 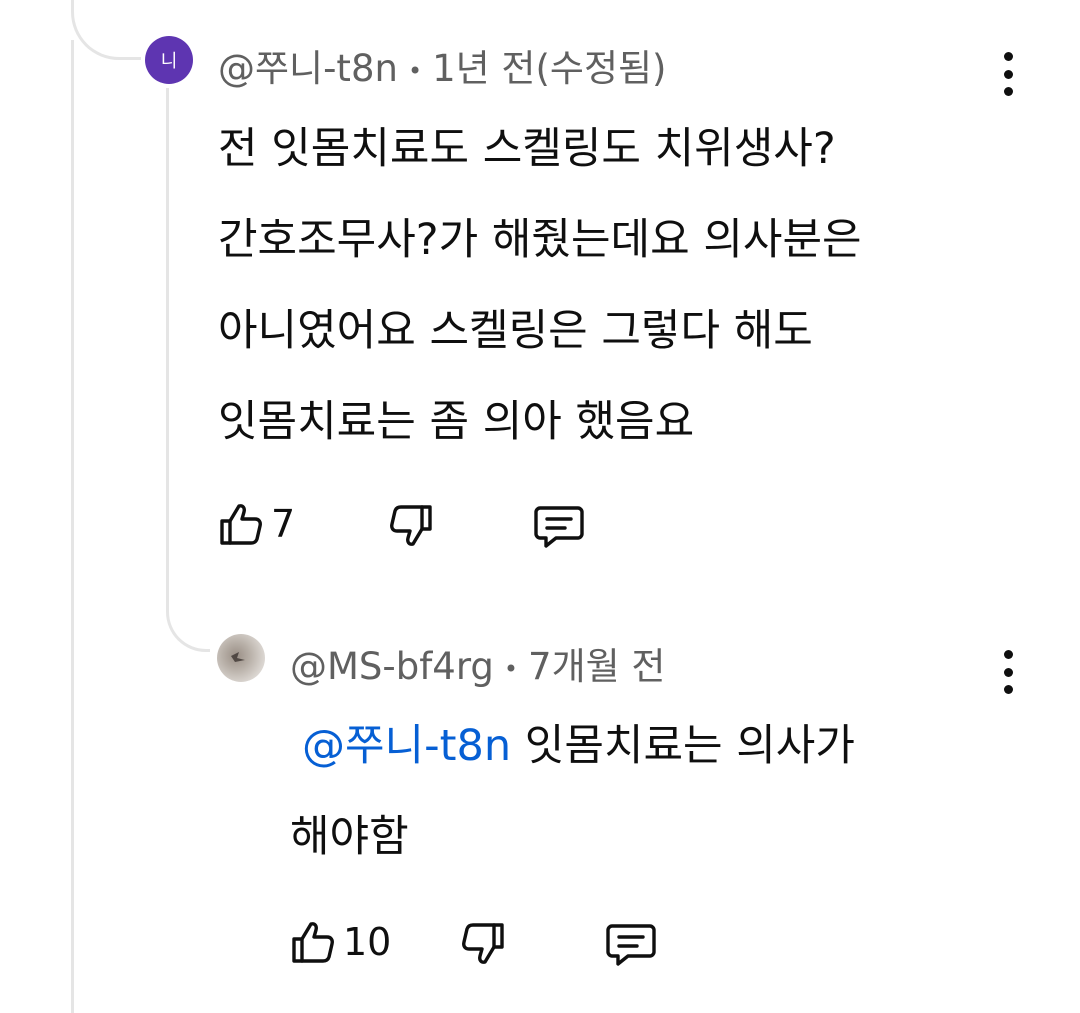 What do you see at coordinates (540, 240) in the screenshot?
I see `comment-line: 간호조무사?가 해줬는데요 의사분은` at bounding box center [540, 240].